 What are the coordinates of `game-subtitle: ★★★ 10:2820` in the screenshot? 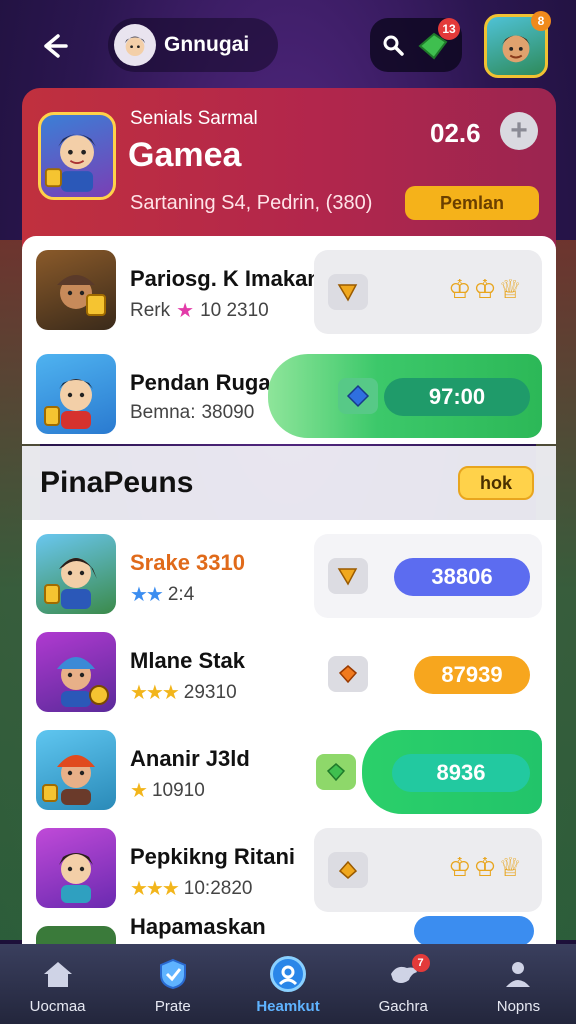 It's located at (191, 889).